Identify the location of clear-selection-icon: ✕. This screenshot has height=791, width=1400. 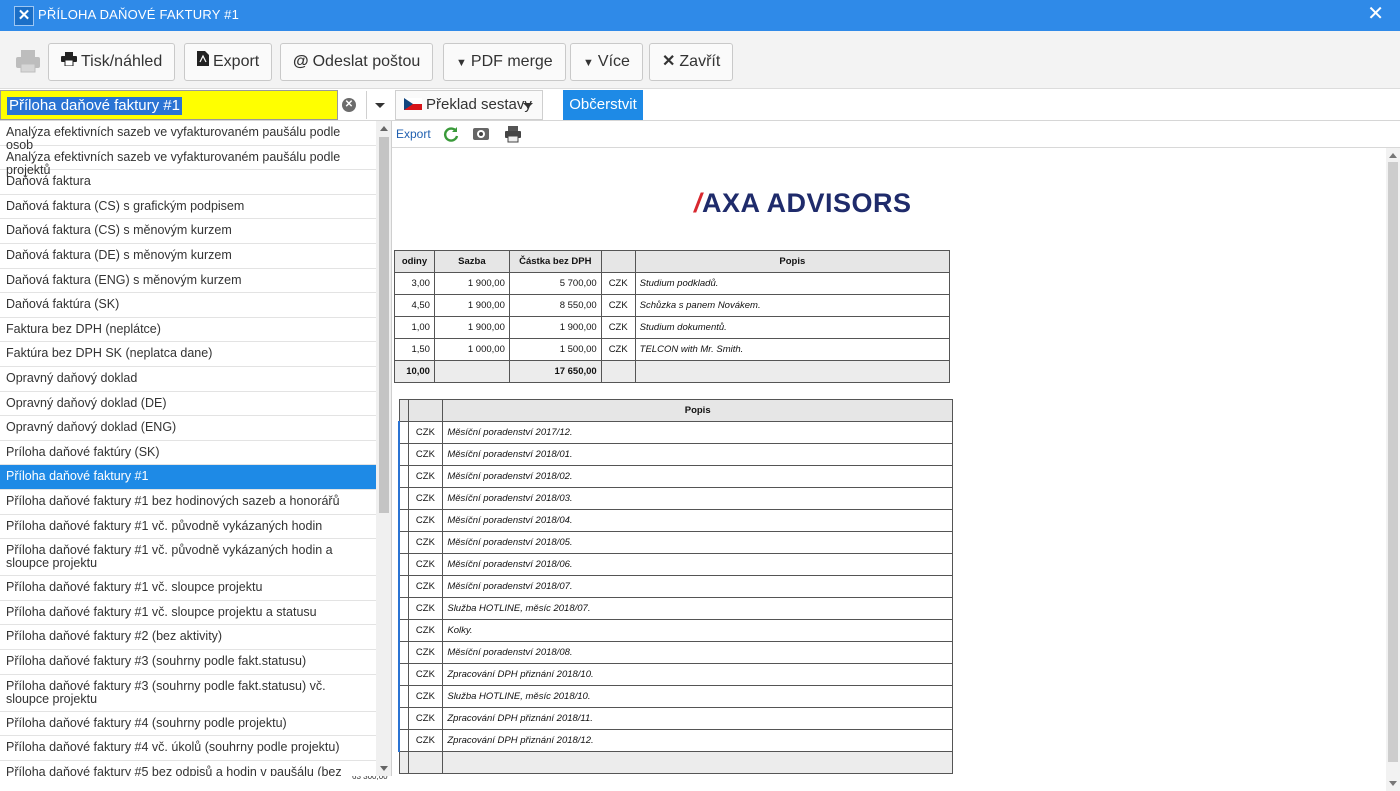
(349, 105).